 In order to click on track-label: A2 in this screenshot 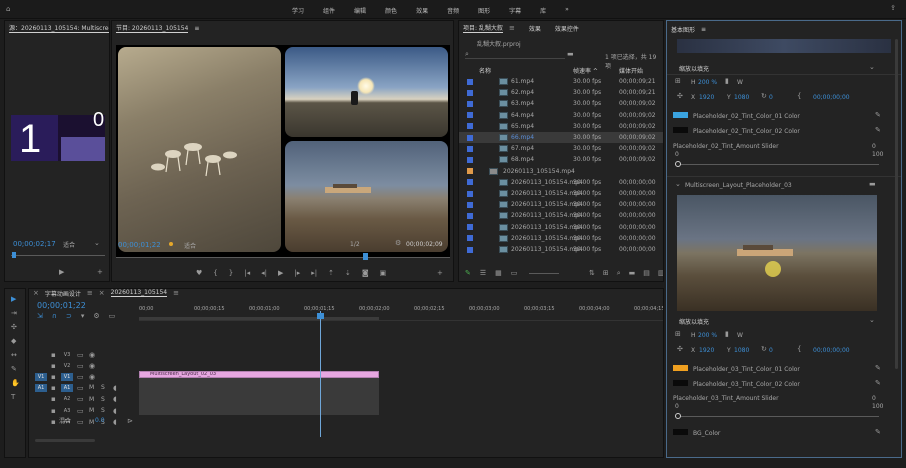, I will do `click(67, 399)`.